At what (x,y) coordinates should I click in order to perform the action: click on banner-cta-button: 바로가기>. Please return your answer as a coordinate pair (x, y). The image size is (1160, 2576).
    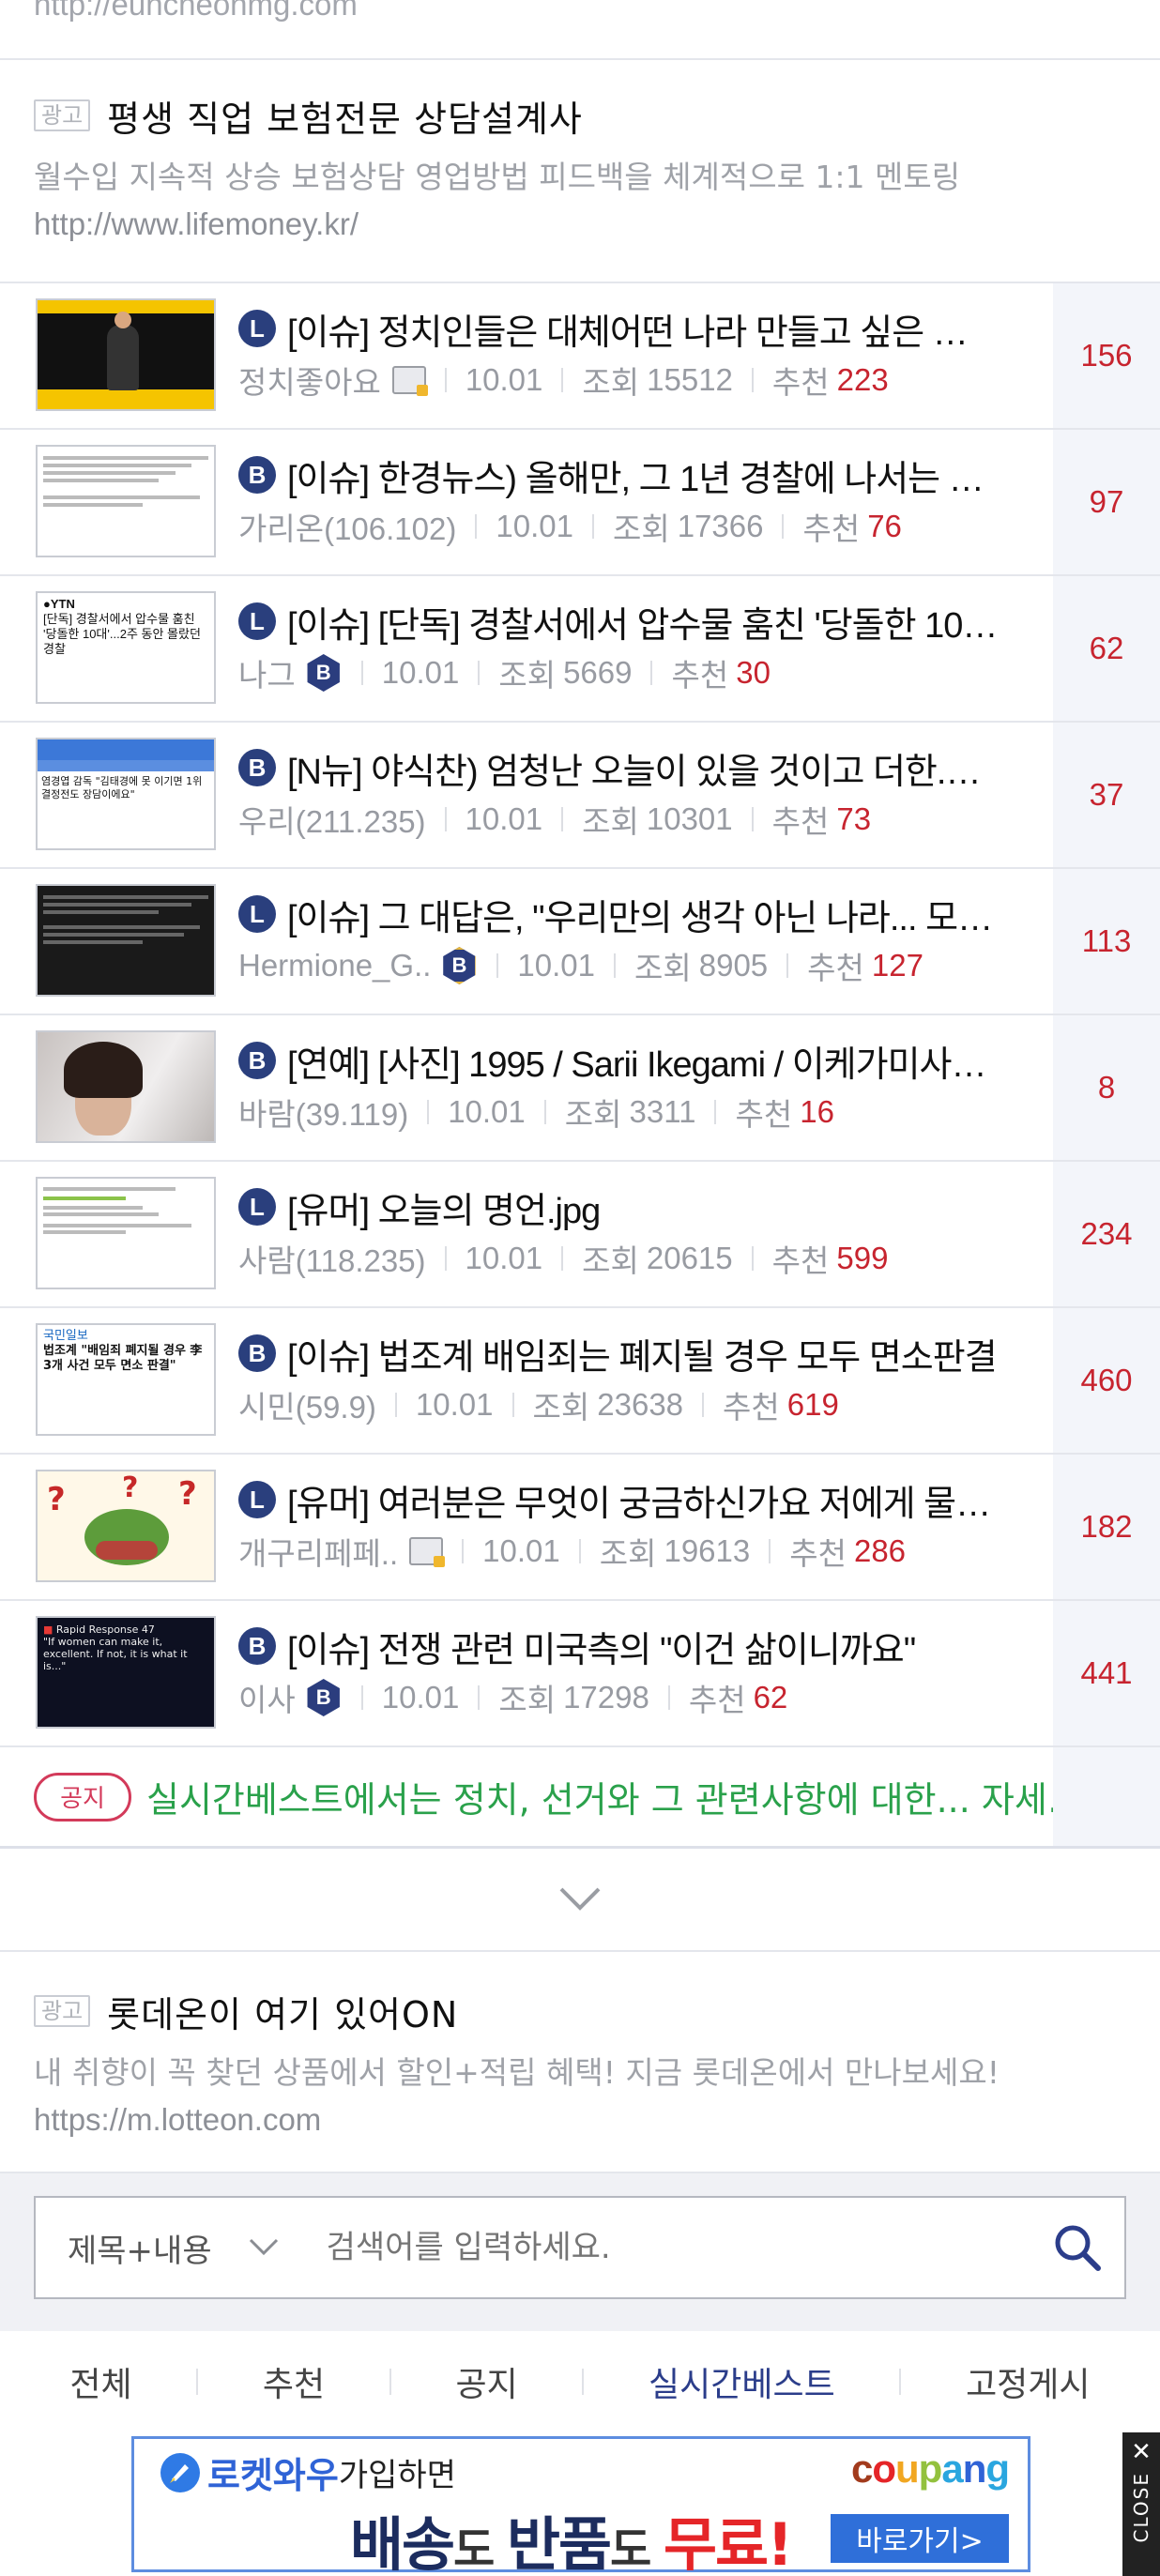
    Looking at the image, I should click on (920, 2538).